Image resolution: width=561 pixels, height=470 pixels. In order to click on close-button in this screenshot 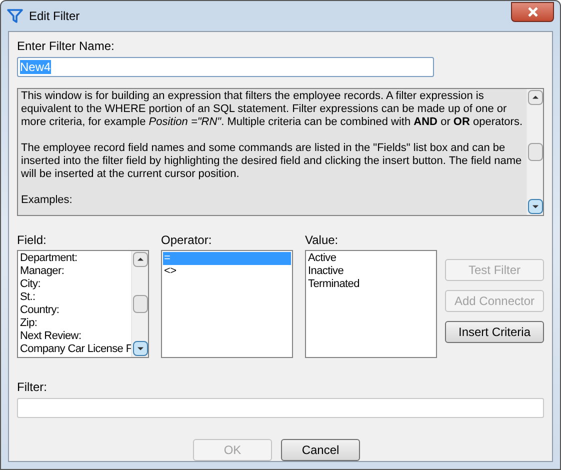, I will do `click(532, 12)`.